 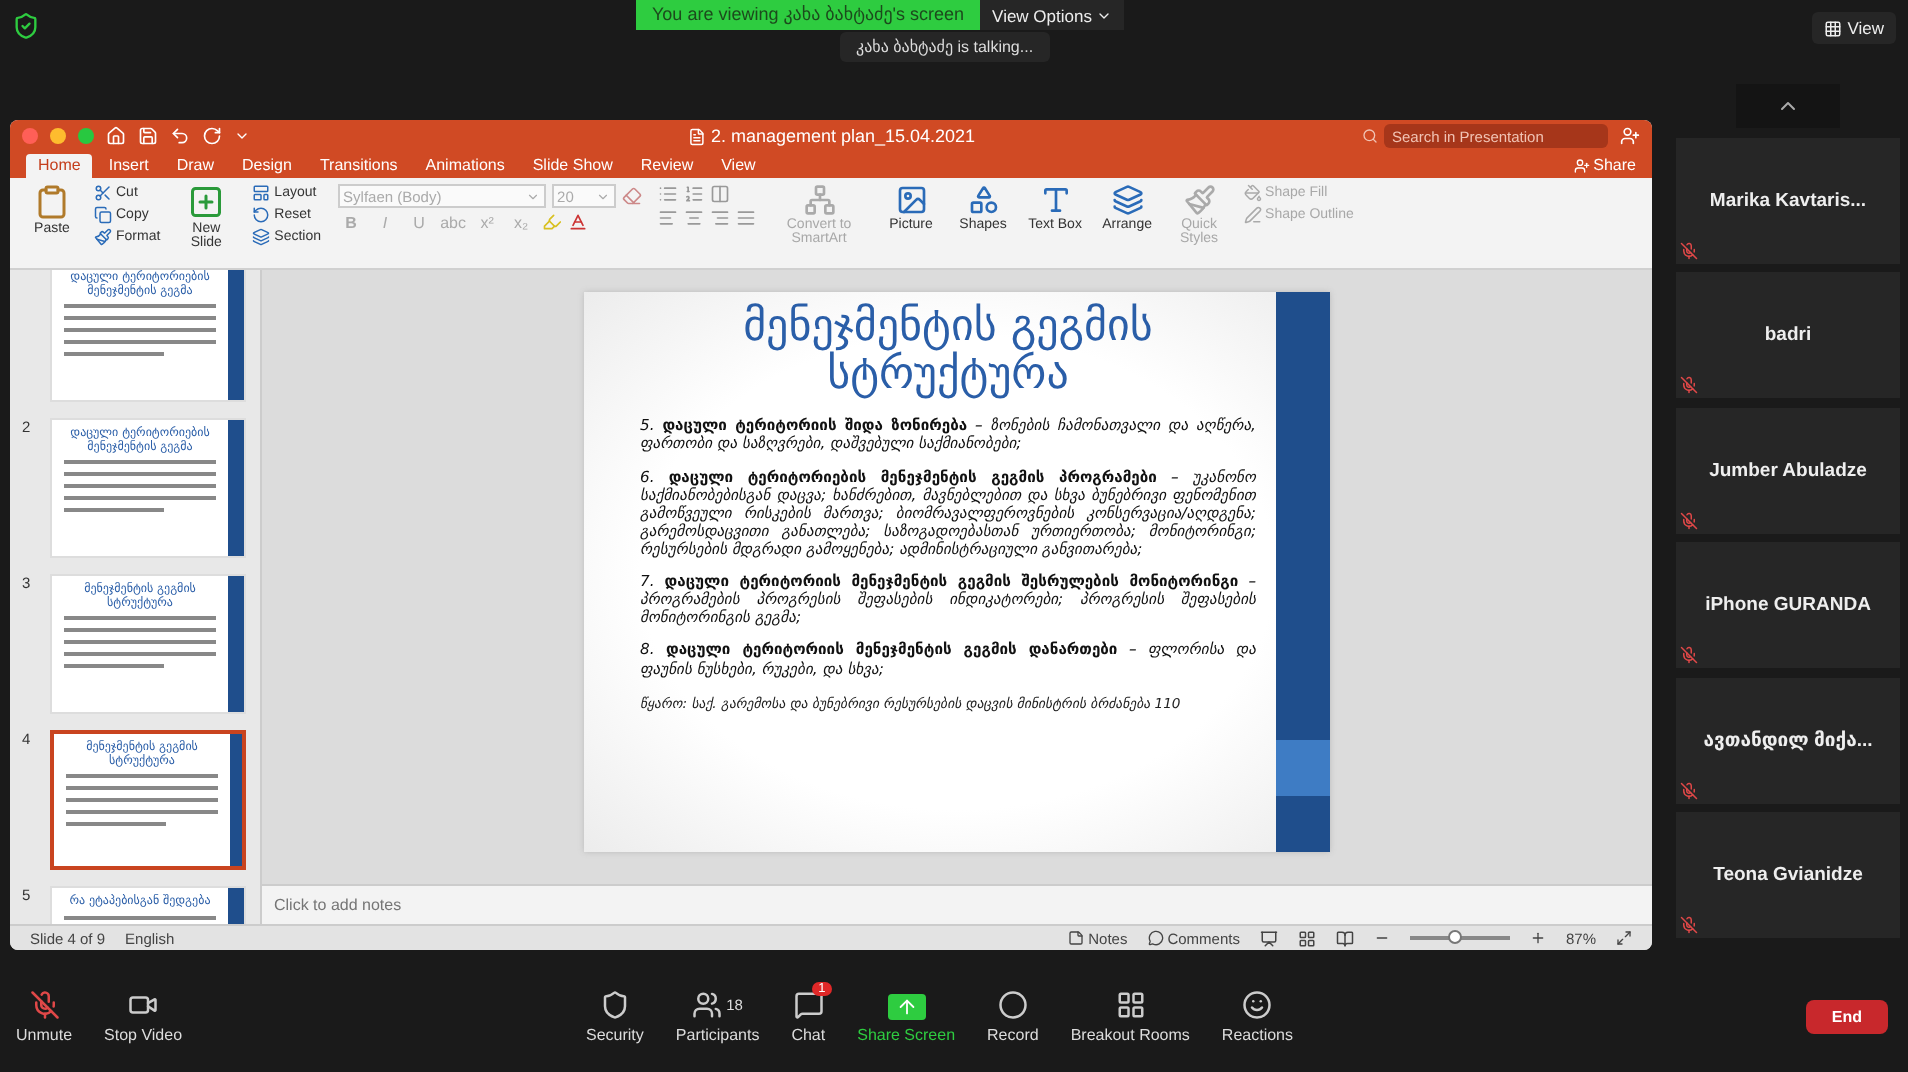 I want to click on minimize-icon, so click(x=58, y=136).